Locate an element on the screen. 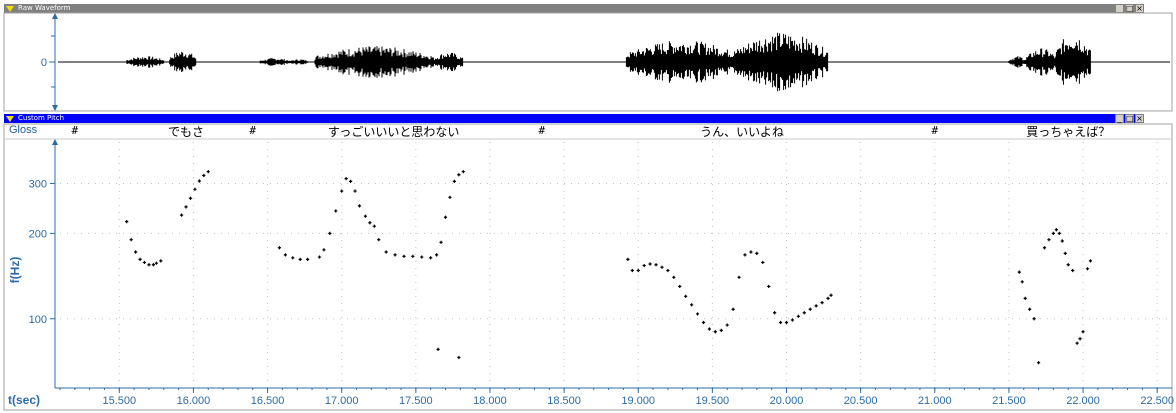 The image size is (1176, 413). minimize-icon: _ is located at coordinates (1119, 118).